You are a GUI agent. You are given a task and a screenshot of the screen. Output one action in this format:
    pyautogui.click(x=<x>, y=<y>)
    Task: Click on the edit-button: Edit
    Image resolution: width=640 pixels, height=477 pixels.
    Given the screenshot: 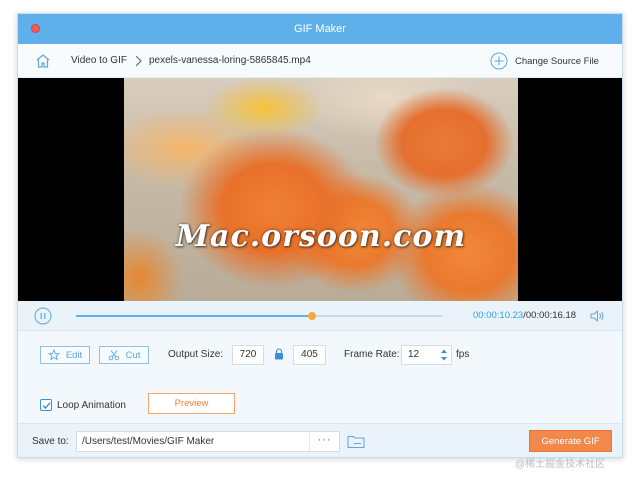 What is the action you would take?
    pyautogui.click(x=65, y=355)
    